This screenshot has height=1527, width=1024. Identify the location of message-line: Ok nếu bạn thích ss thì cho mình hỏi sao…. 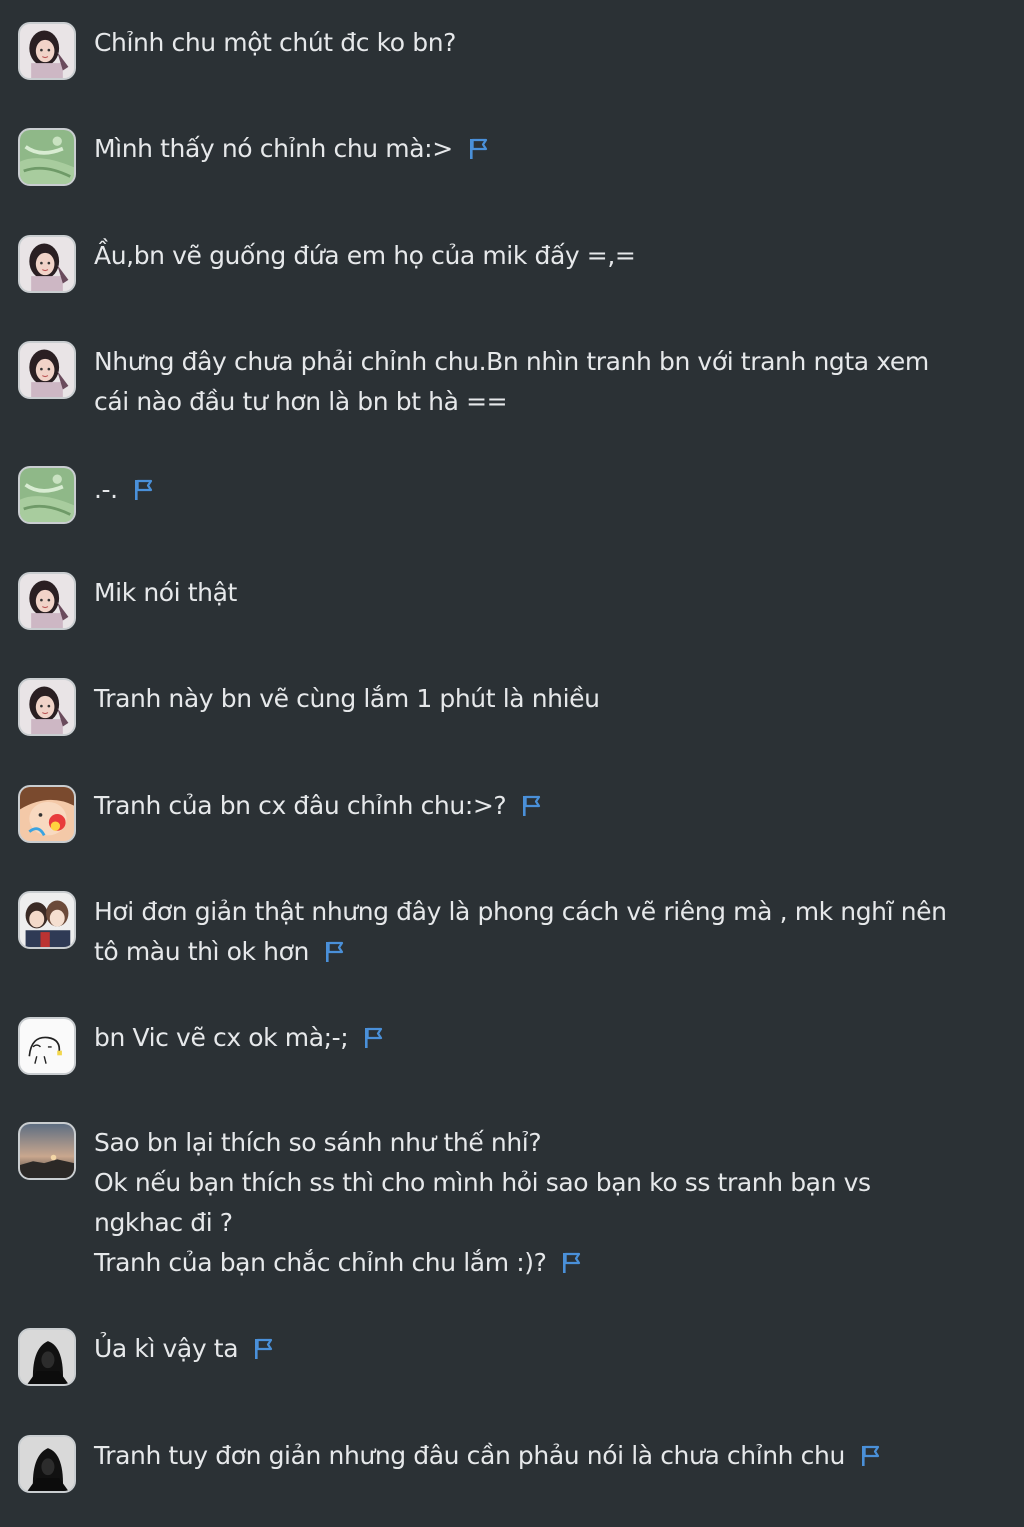
(550, 1183).